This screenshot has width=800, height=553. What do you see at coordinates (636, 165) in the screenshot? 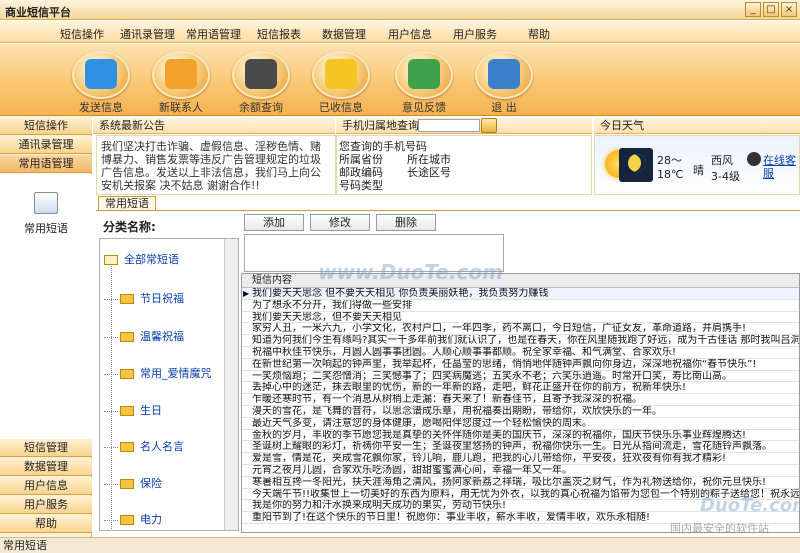
I see `moon-icon` at bounding box center [636, 165].